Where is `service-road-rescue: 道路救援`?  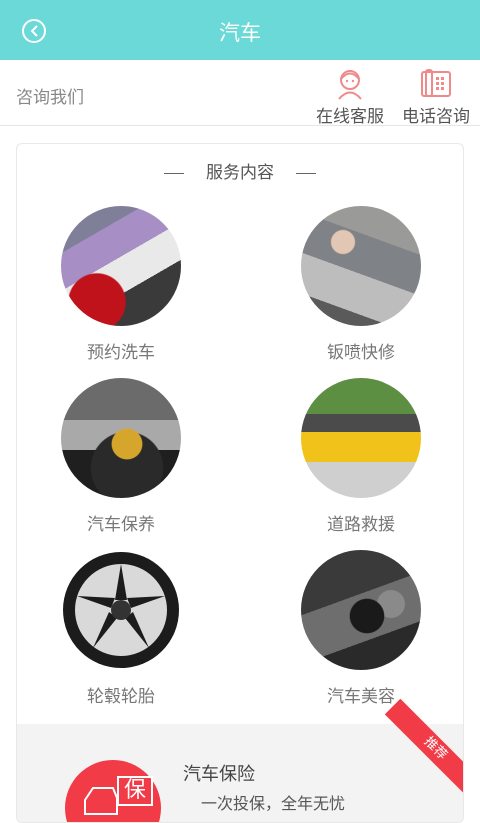 service-road-rescue: 道路救援 is located at coordinates (361, 456).